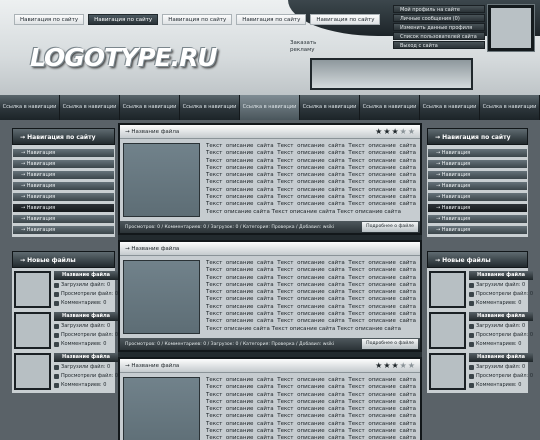 The height and width of the screenshot is (440, 540). I want to click on file-views-text: Просмотрели файл: 0, so click(90, 294).